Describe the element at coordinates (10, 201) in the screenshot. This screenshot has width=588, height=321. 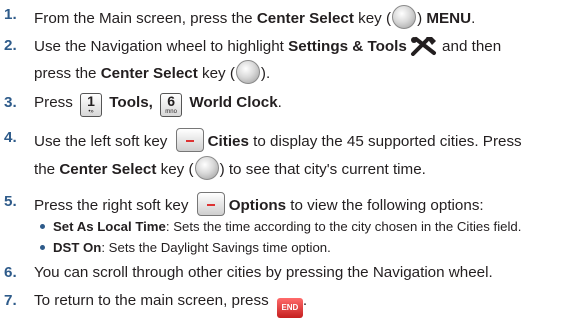
I see `step-number: 5.` at that location.